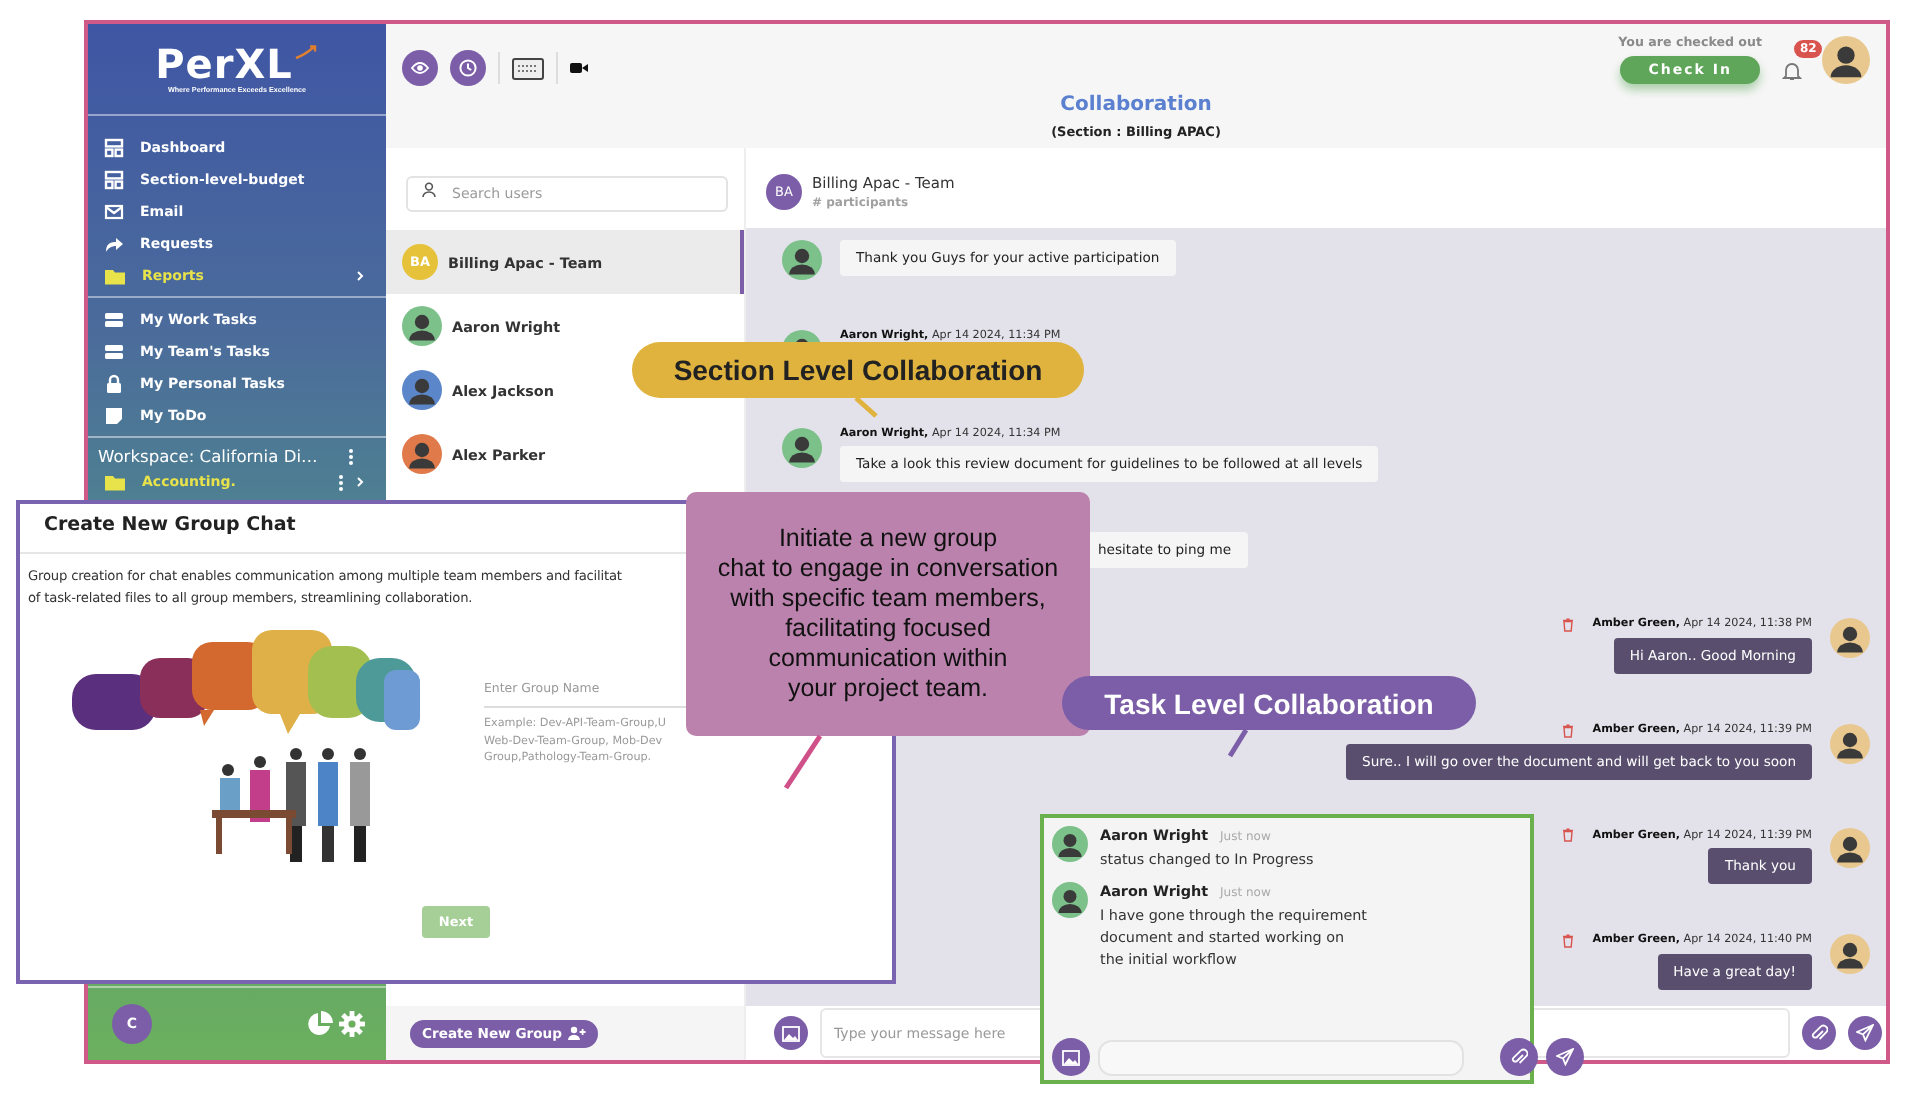 The height and width of the screenshot is (1108, 1910). I want to click on mail-icon, so click(114, 212).